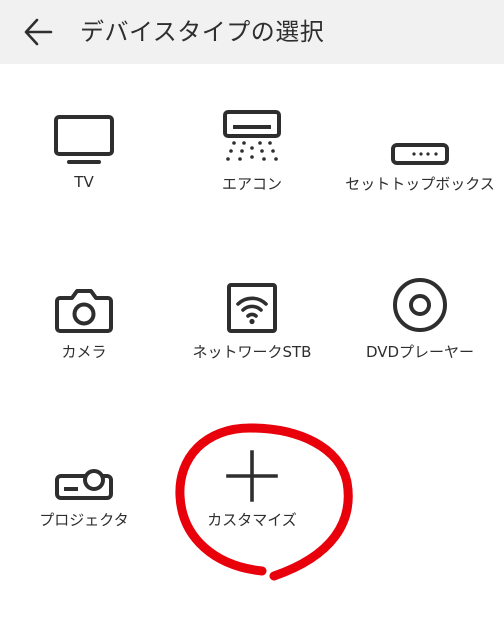 This screenshot has height=640, width=504. I want to click on device-tile-set-top-box: セットトップボックス, so click(420, 165).